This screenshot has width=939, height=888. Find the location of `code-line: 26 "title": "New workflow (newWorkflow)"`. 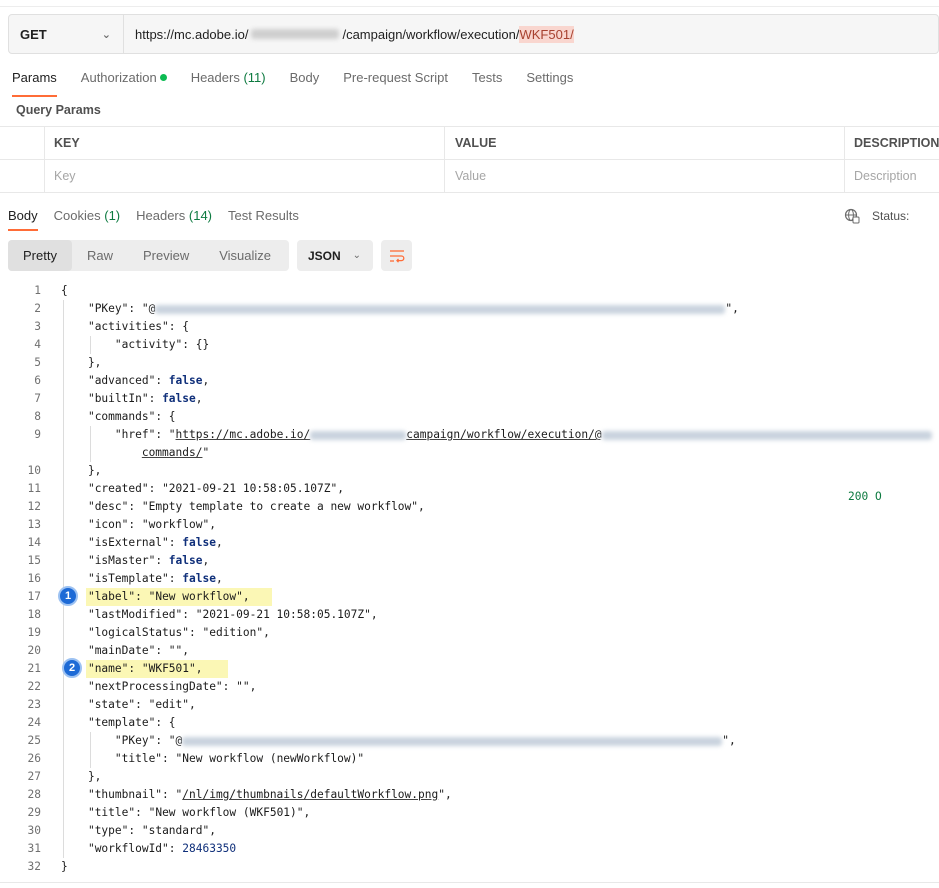

code-line: 26 "title": "New workflow (newWorkflow)" is located at coordinates (196, 758).